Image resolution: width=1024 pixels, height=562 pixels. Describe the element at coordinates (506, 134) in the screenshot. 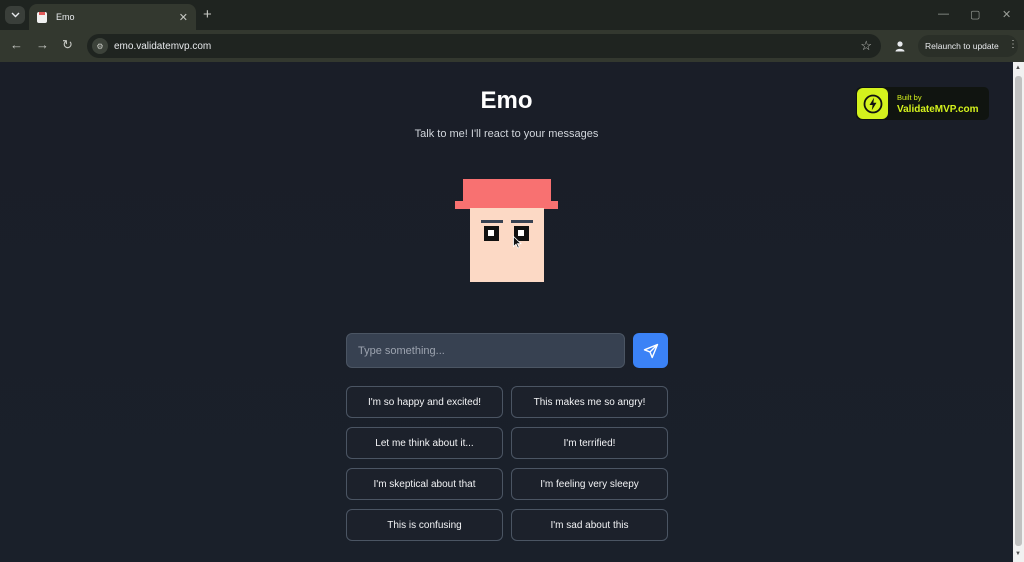

I see `page-subtitle: Talk to me! I'll react to your messages` at that location.